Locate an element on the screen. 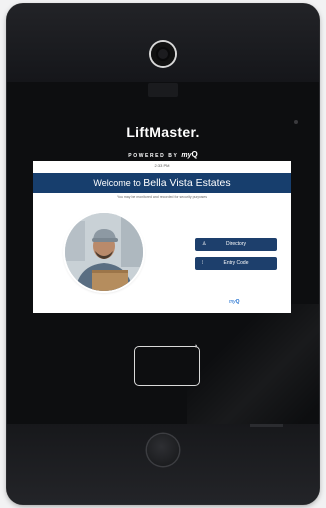 This screenshot has height=508, width=326. glass-reflection is located at coordinates (253, 364).